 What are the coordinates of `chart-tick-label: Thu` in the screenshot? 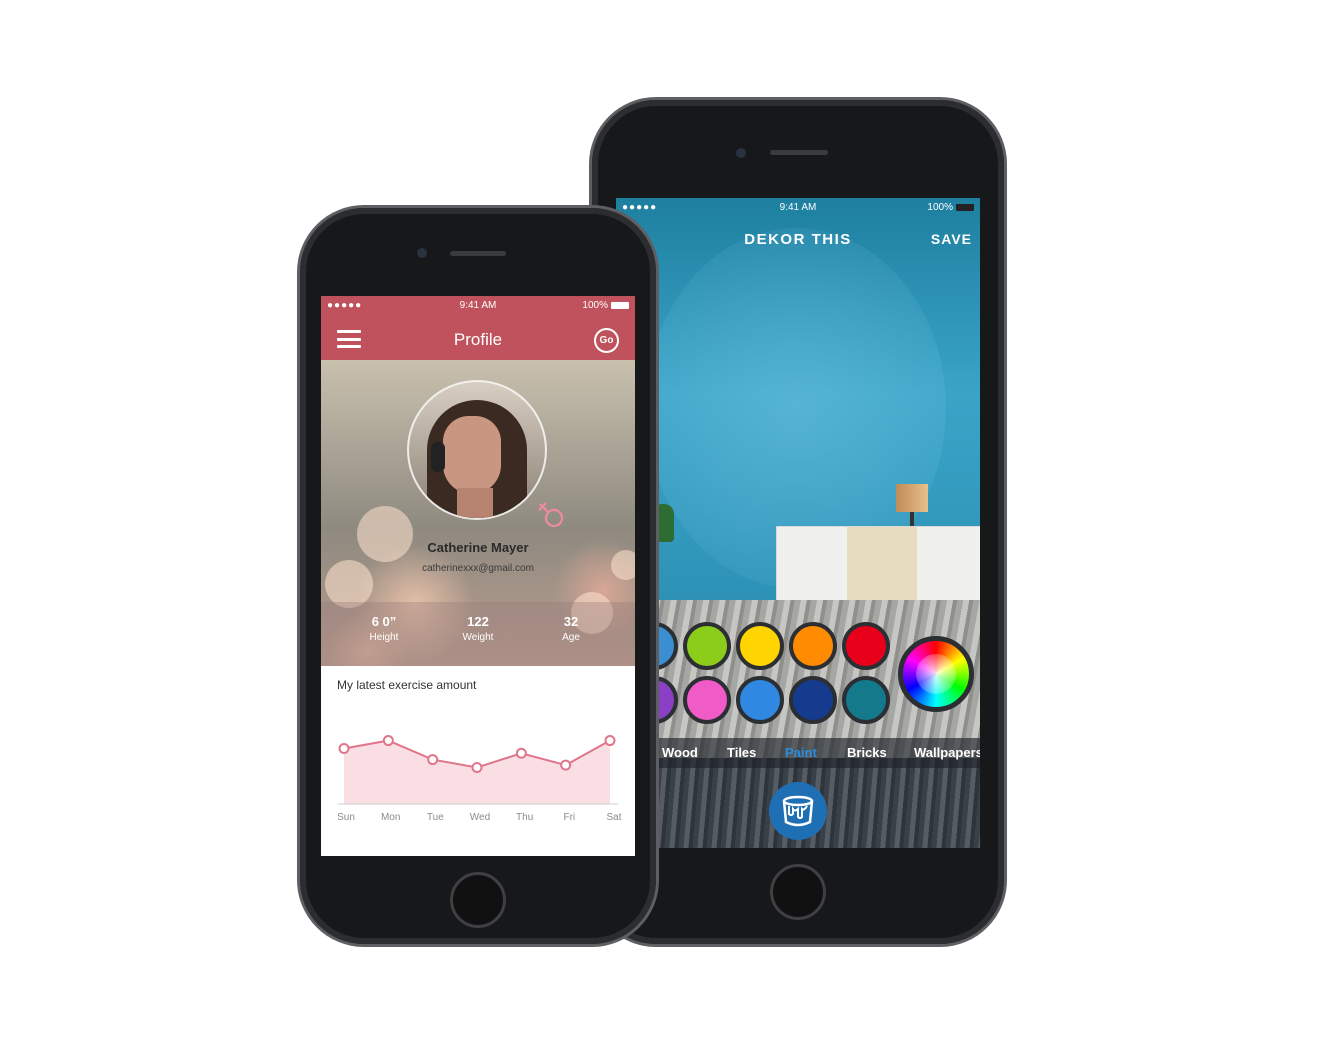 It's located at (524, 817).